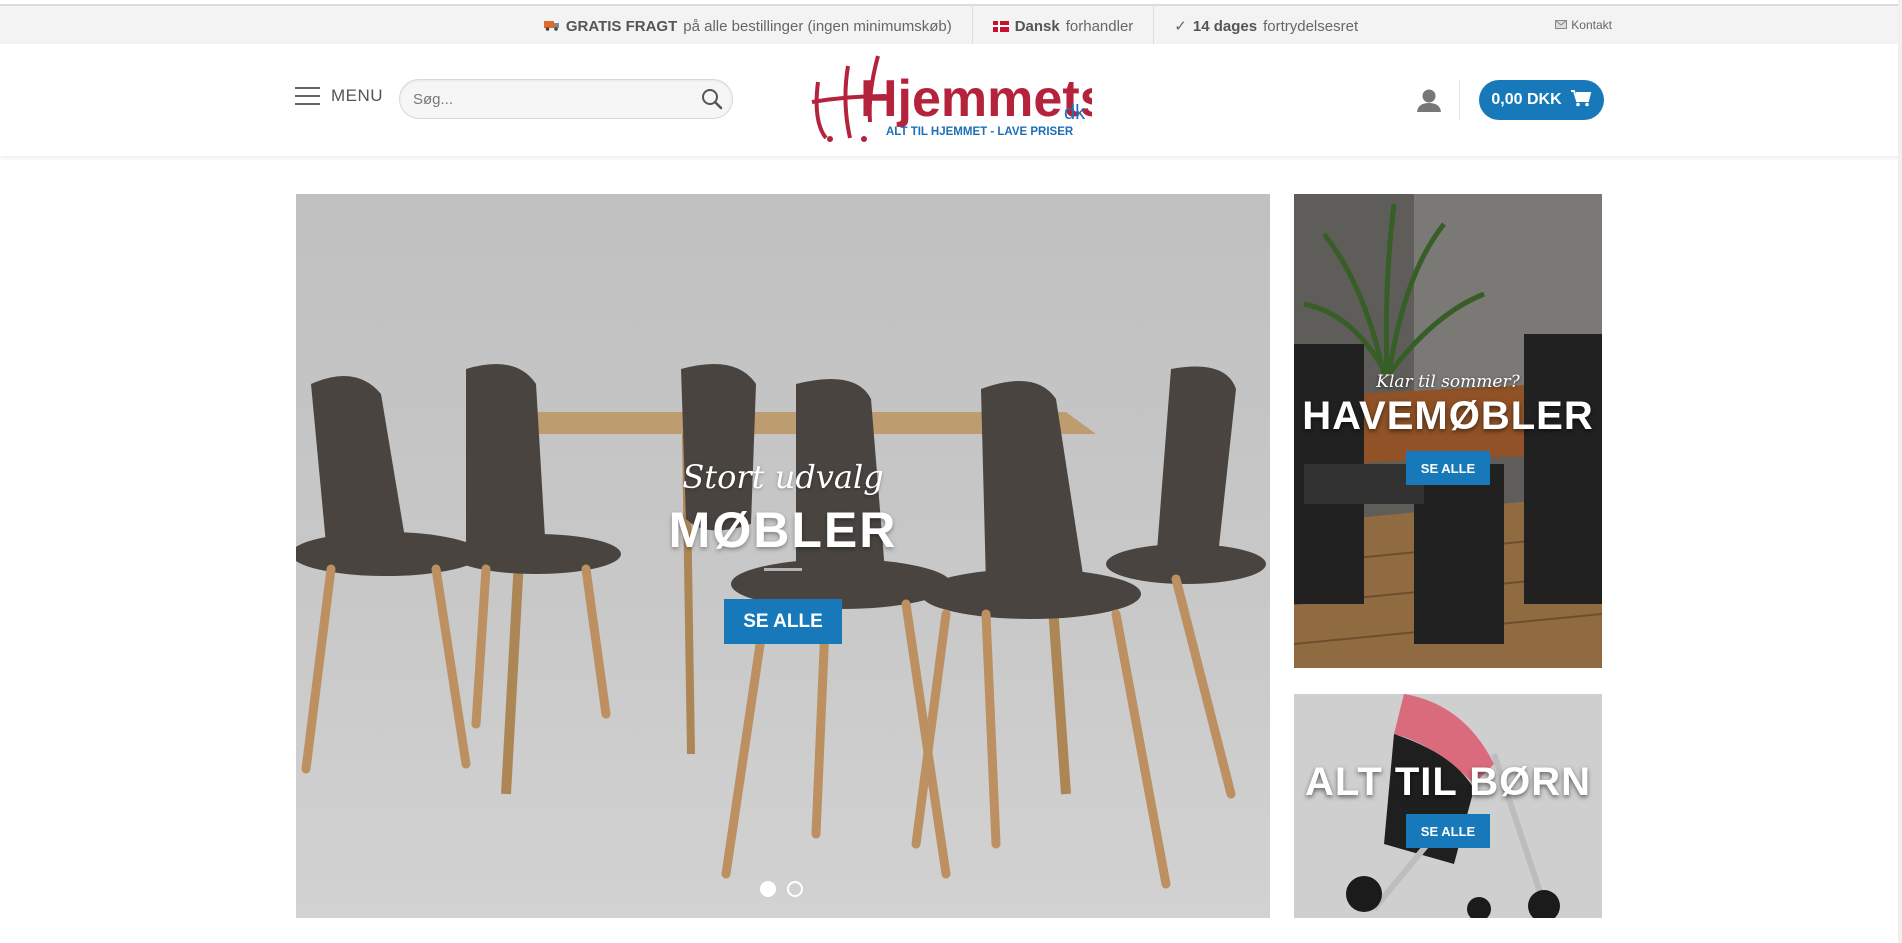 This screenshot has height=943, width=1902. I want to click on garden-furniture-banner: Klar til sommer? HAVEMØBLER SE ALLE, so click(1448, 431).